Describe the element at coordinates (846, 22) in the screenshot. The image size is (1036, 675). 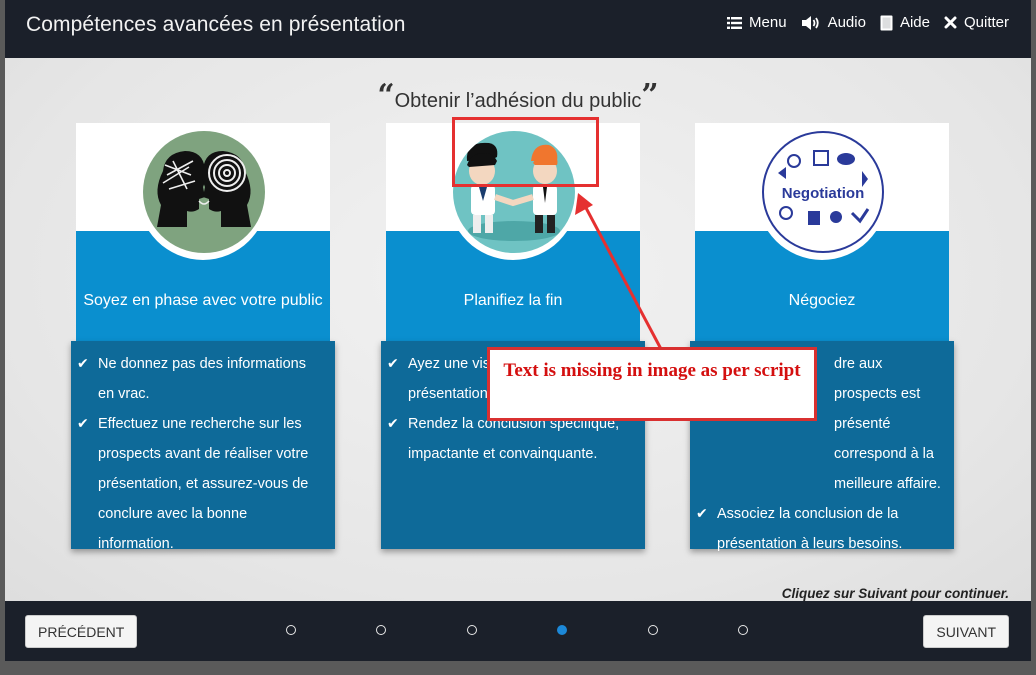
I see `audio-label: Audio` at that location.